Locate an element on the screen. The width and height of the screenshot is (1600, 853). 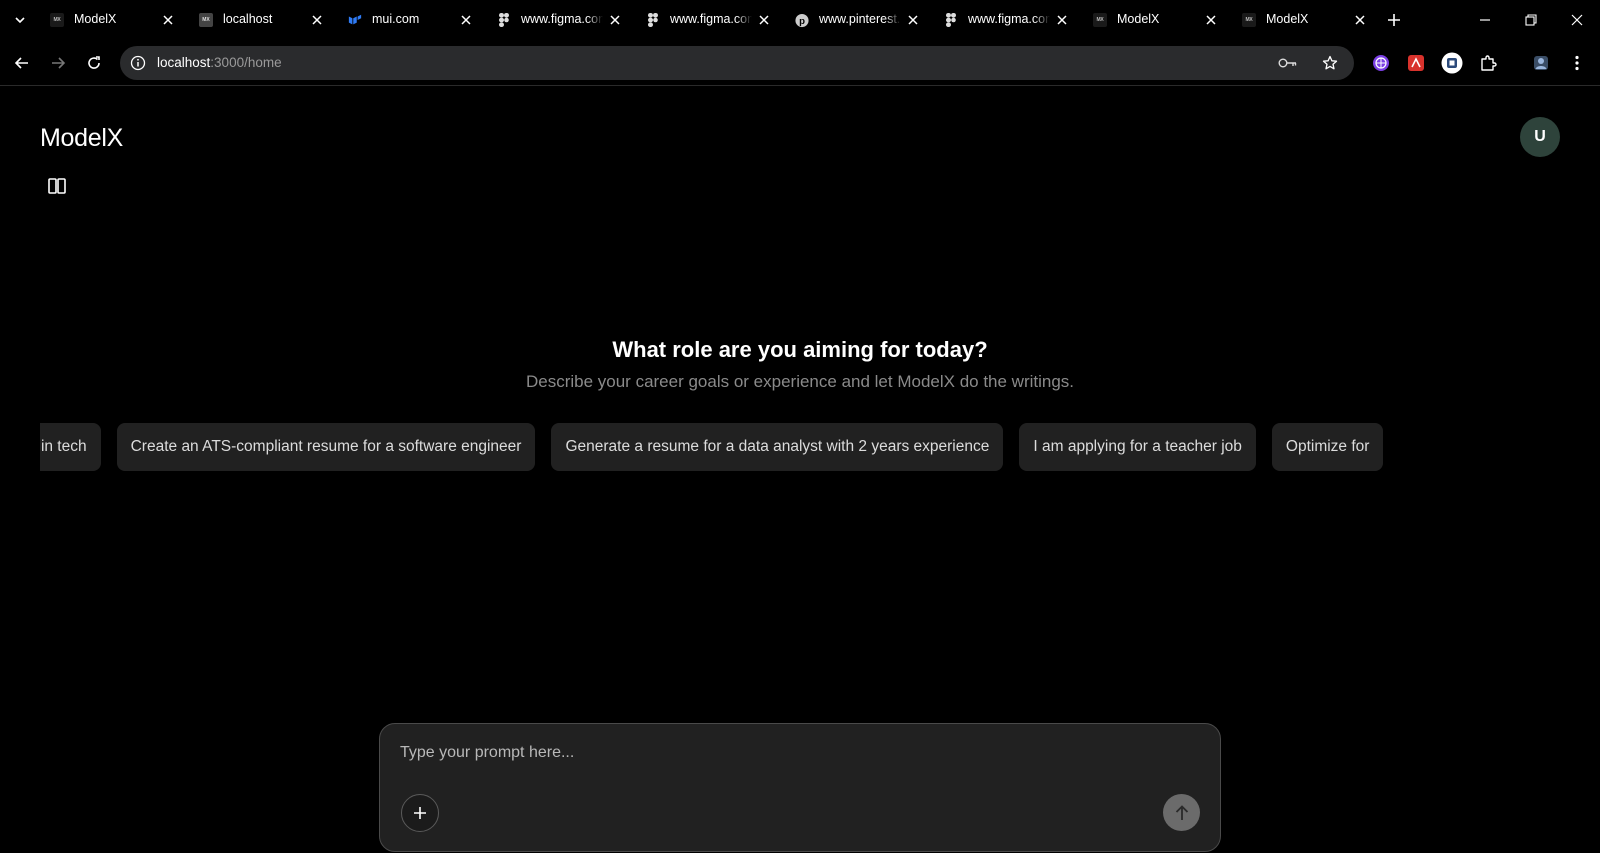
purple-globe-extension-icon is located at coordinates (1381, 63).